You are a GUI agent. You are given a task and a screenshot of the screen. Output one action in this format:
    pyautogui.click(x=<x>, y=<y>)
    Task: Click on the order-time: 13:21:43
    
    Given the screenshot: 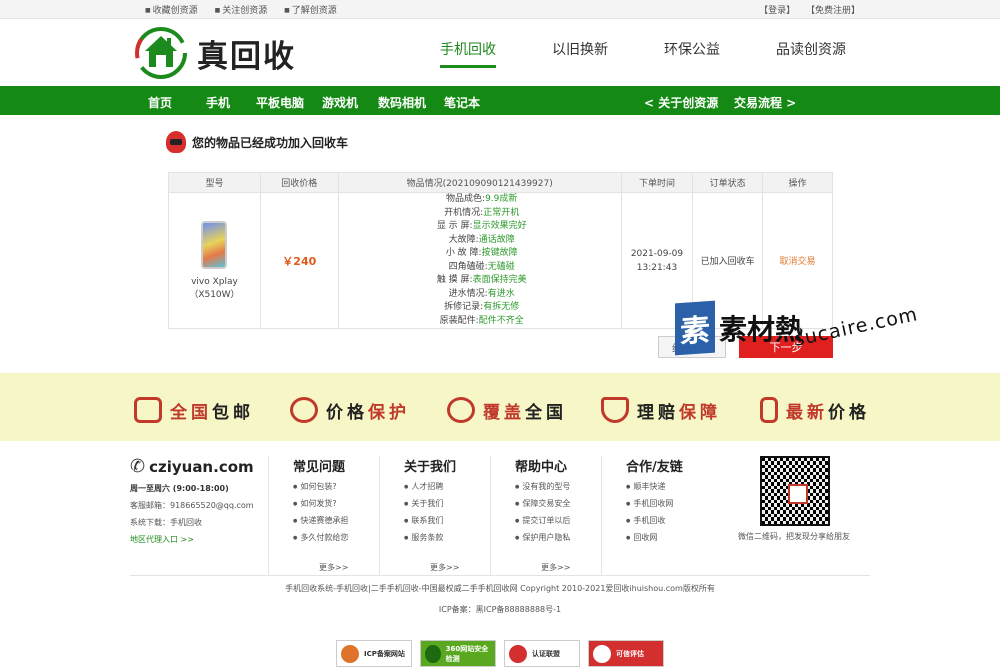 What is the action you would take?
    pyautogui.click(x=657, y=267)
    